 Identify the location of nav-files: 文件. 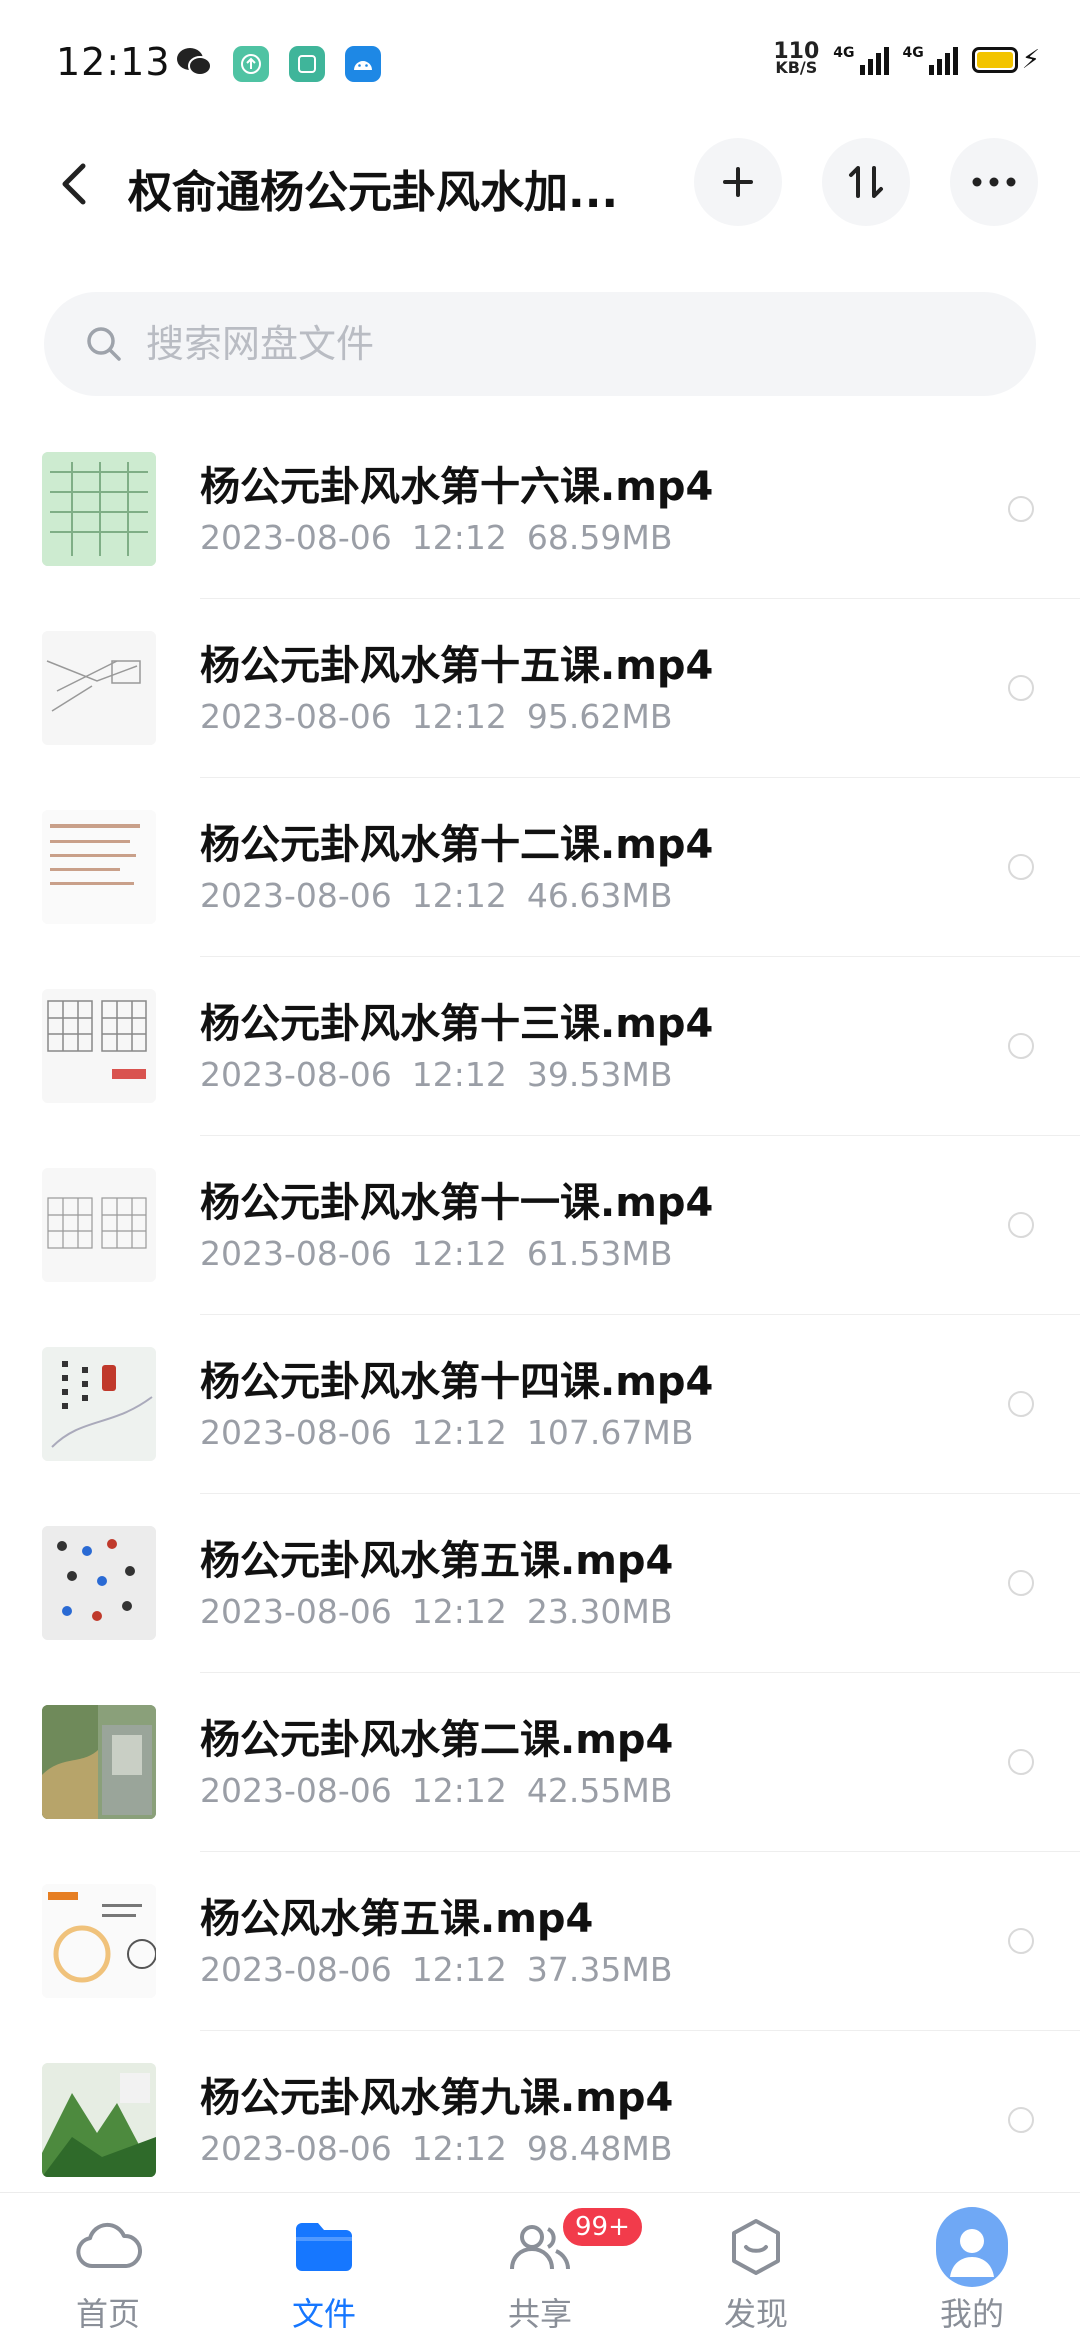
(324, 2266).